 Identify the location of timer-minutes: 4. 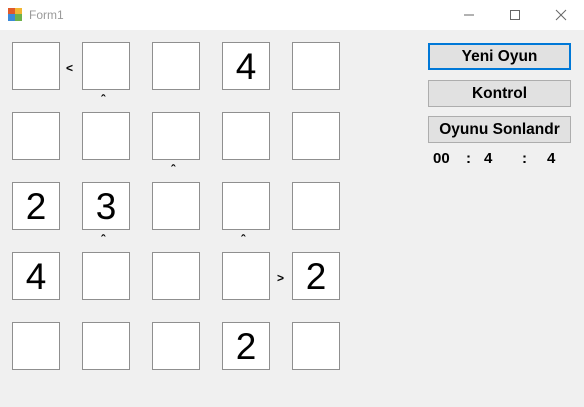
(488, 158).